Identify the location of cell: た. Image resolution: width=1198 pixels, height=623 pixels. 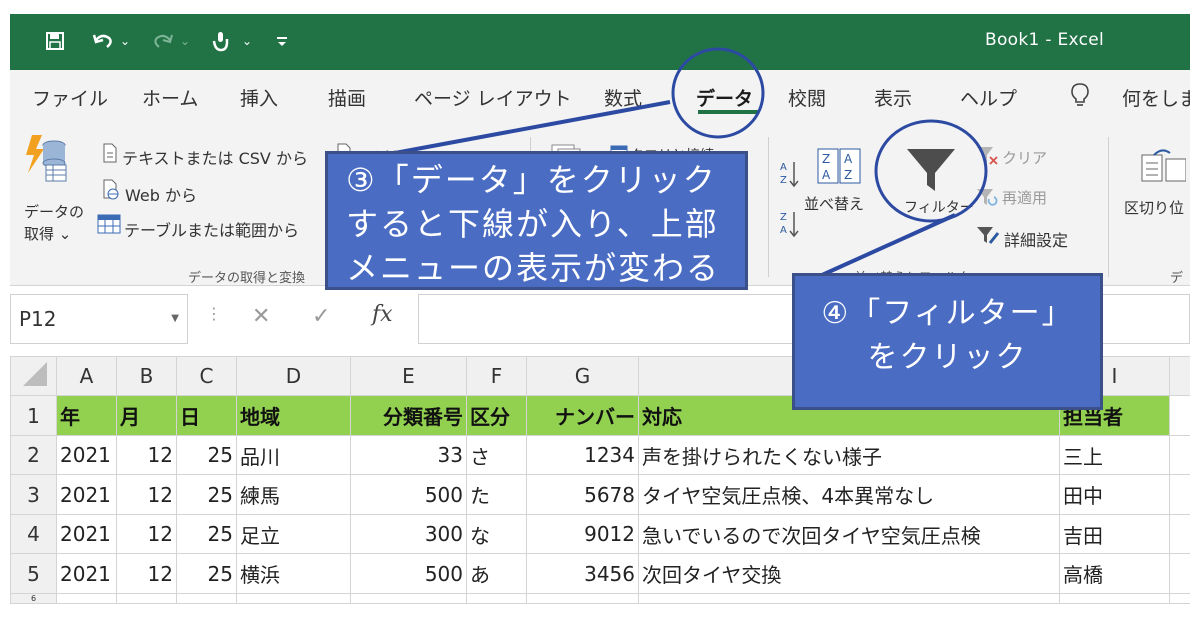
(496, 494).